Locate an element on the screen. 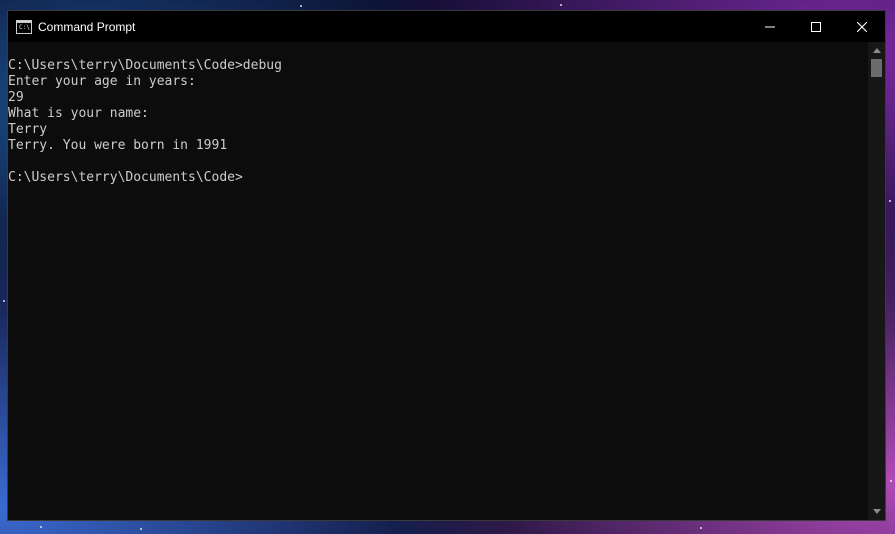 The image size is (895, 534). console-line: 29 is located at coordinates (16, 97).